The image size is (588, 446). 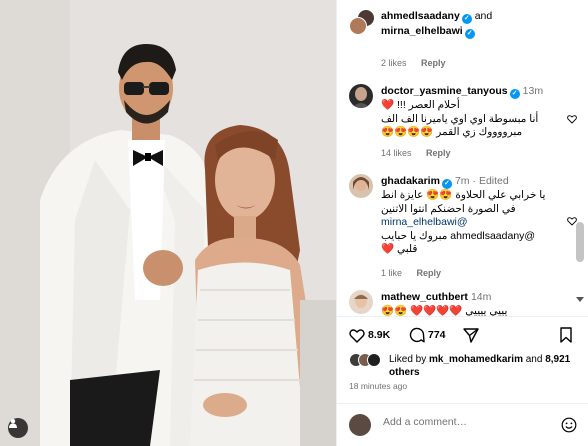 I want to click on comment-icon, so click(x=417, y=335).